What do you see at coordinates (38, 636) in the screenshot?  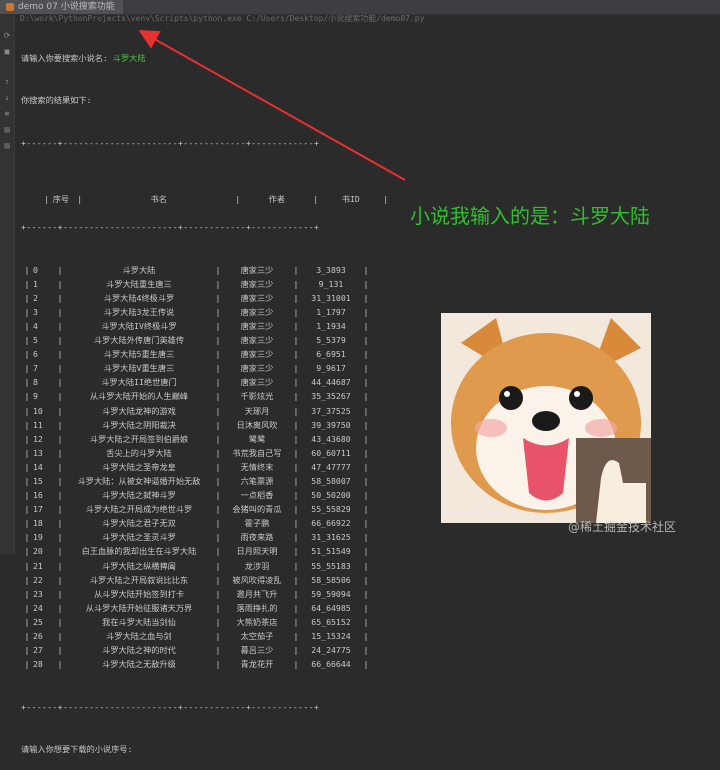 I see `row-index: 26` at bounding box center [38, 636].